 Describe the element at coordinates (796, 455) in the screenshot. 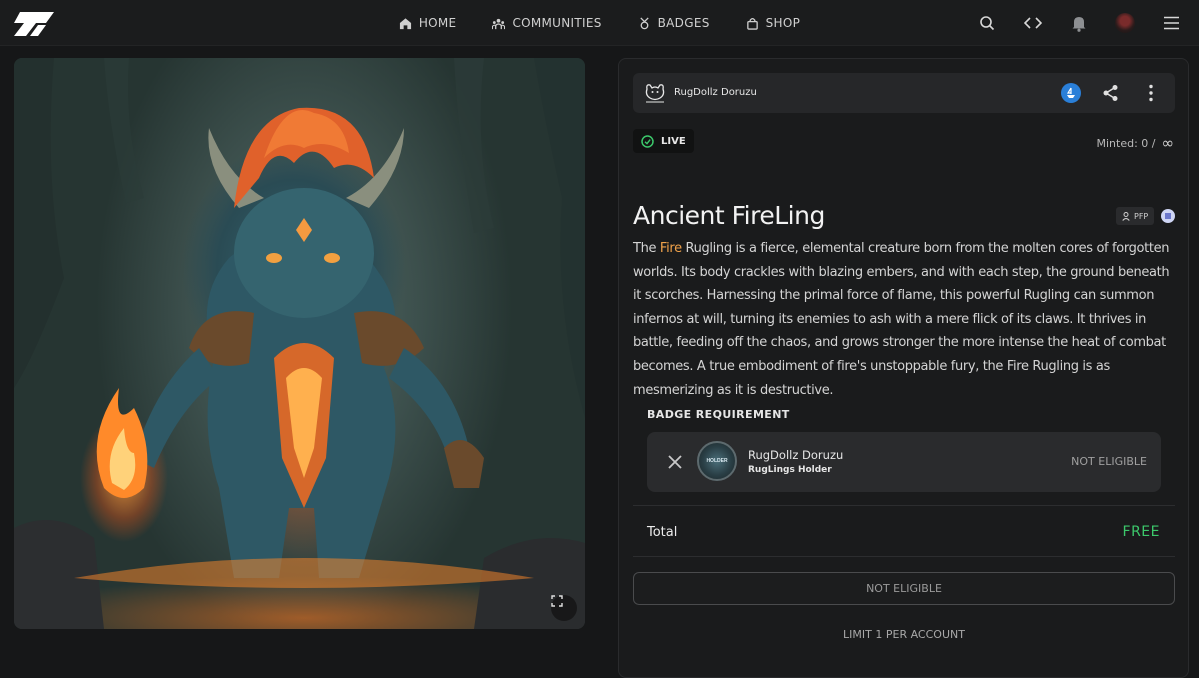

I see `badge-name: RugDollz Doruzu` at that location.